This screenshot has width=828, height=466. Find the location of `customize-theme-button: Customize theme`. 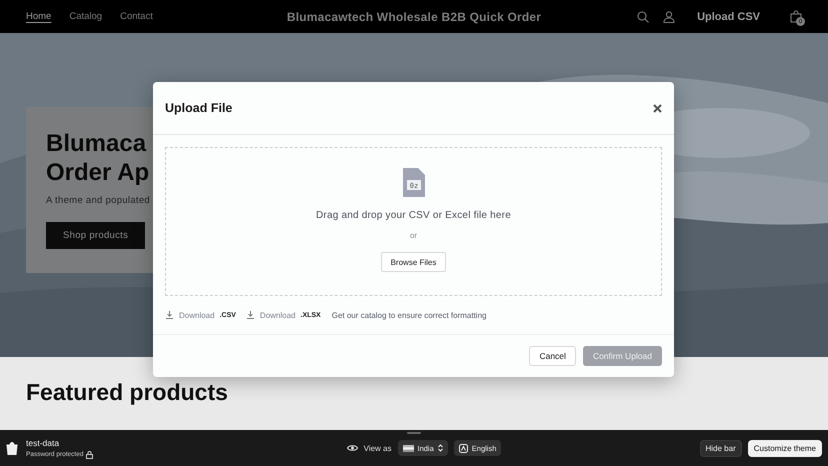

customize-theme-button: Customize theme is located at coordinates (785, 448).